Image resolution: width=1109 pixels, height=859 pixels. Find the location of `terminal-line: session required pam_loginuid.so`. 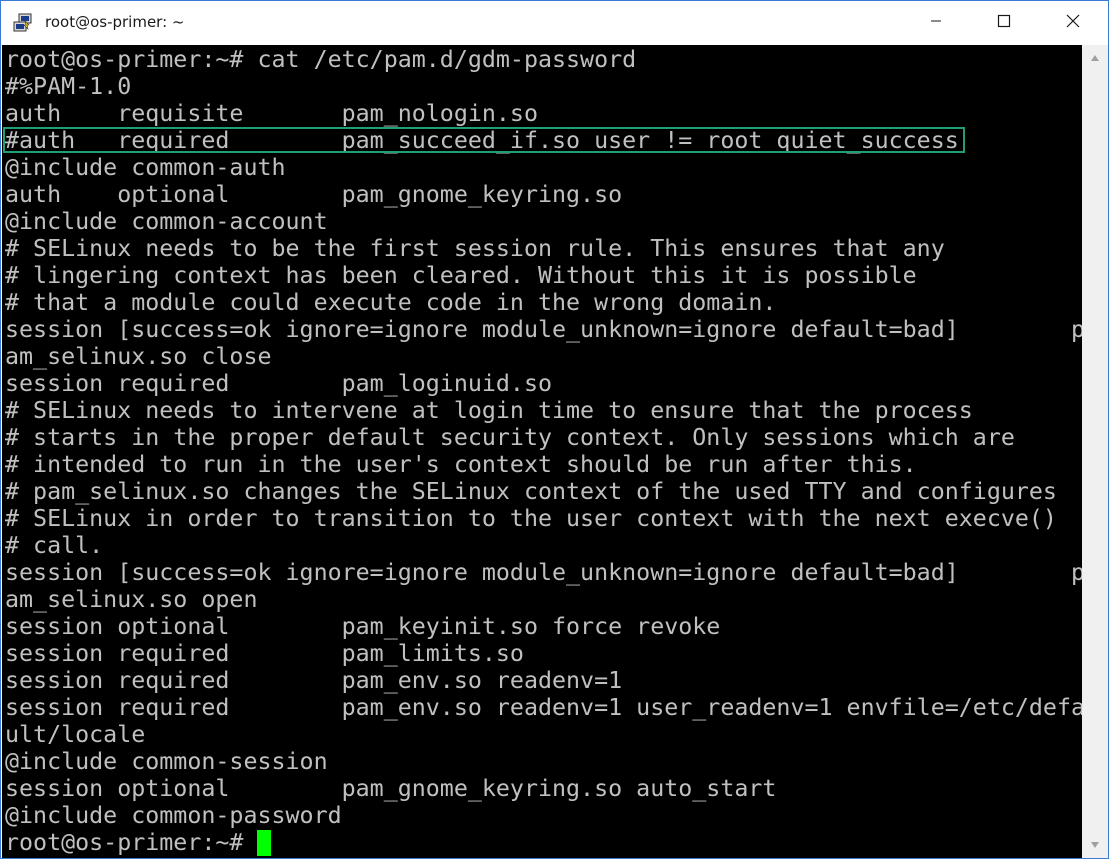

terminal-line: session required pam_loginuid.so is located at coordinates (279, 383).